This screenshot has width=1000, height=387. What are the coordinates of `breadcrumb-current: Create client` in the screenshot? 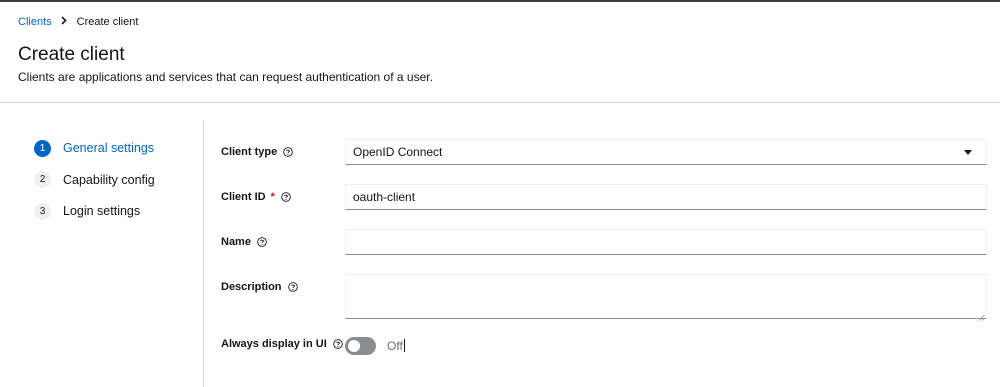 It's located at (107, 22).